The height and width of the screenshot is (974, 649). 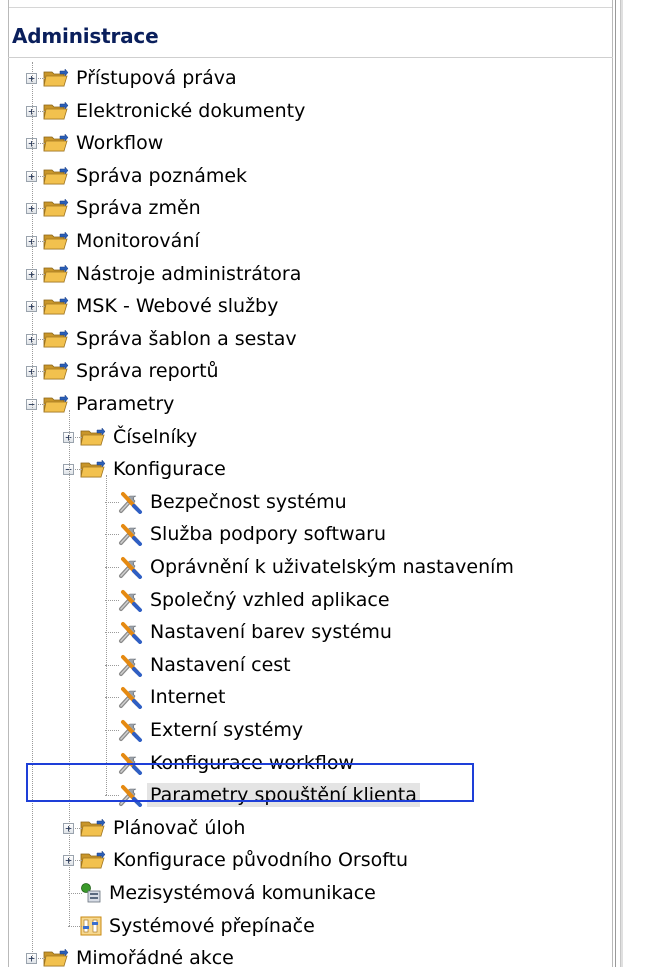 What do you see at coordinates (155, 436) in the screenshot?
I see `tree-node-label: Číselníky` at bounding box center [155, 436].